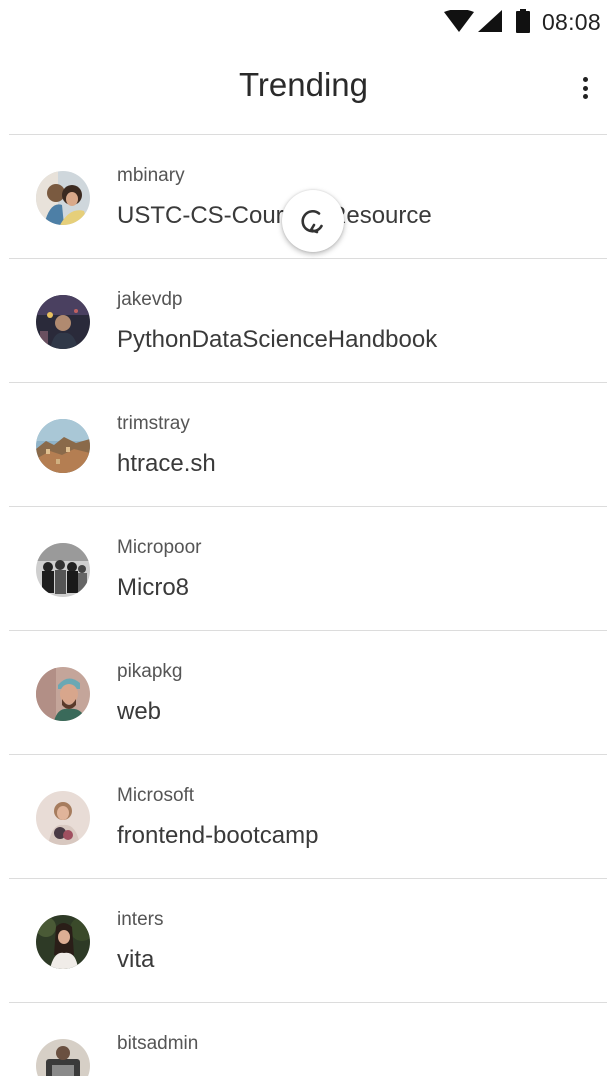 This screenshot has height=1076, width=607. Describe the element at coordinates (136, 959) in the screenshot. I see `repo-name: vita` at that location.